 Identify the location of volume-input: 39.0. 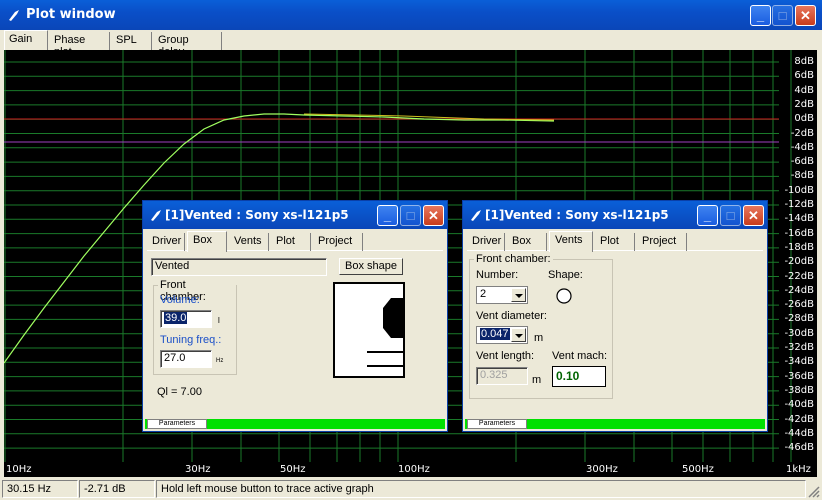
(186, 319).